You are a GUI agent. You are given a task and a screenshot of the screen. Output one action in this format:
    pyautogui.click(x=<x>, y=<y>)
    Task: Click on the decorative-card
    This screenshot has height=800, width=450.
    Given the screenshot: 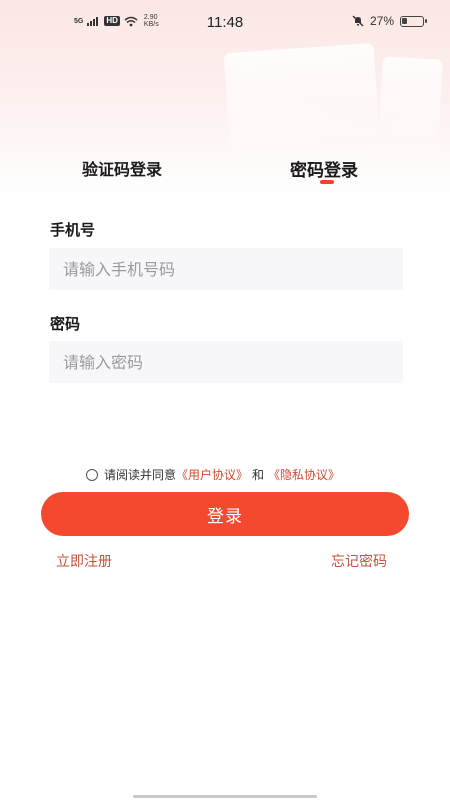 What is the action you would take?
    pyautogui.click(x=410, y=113)
    